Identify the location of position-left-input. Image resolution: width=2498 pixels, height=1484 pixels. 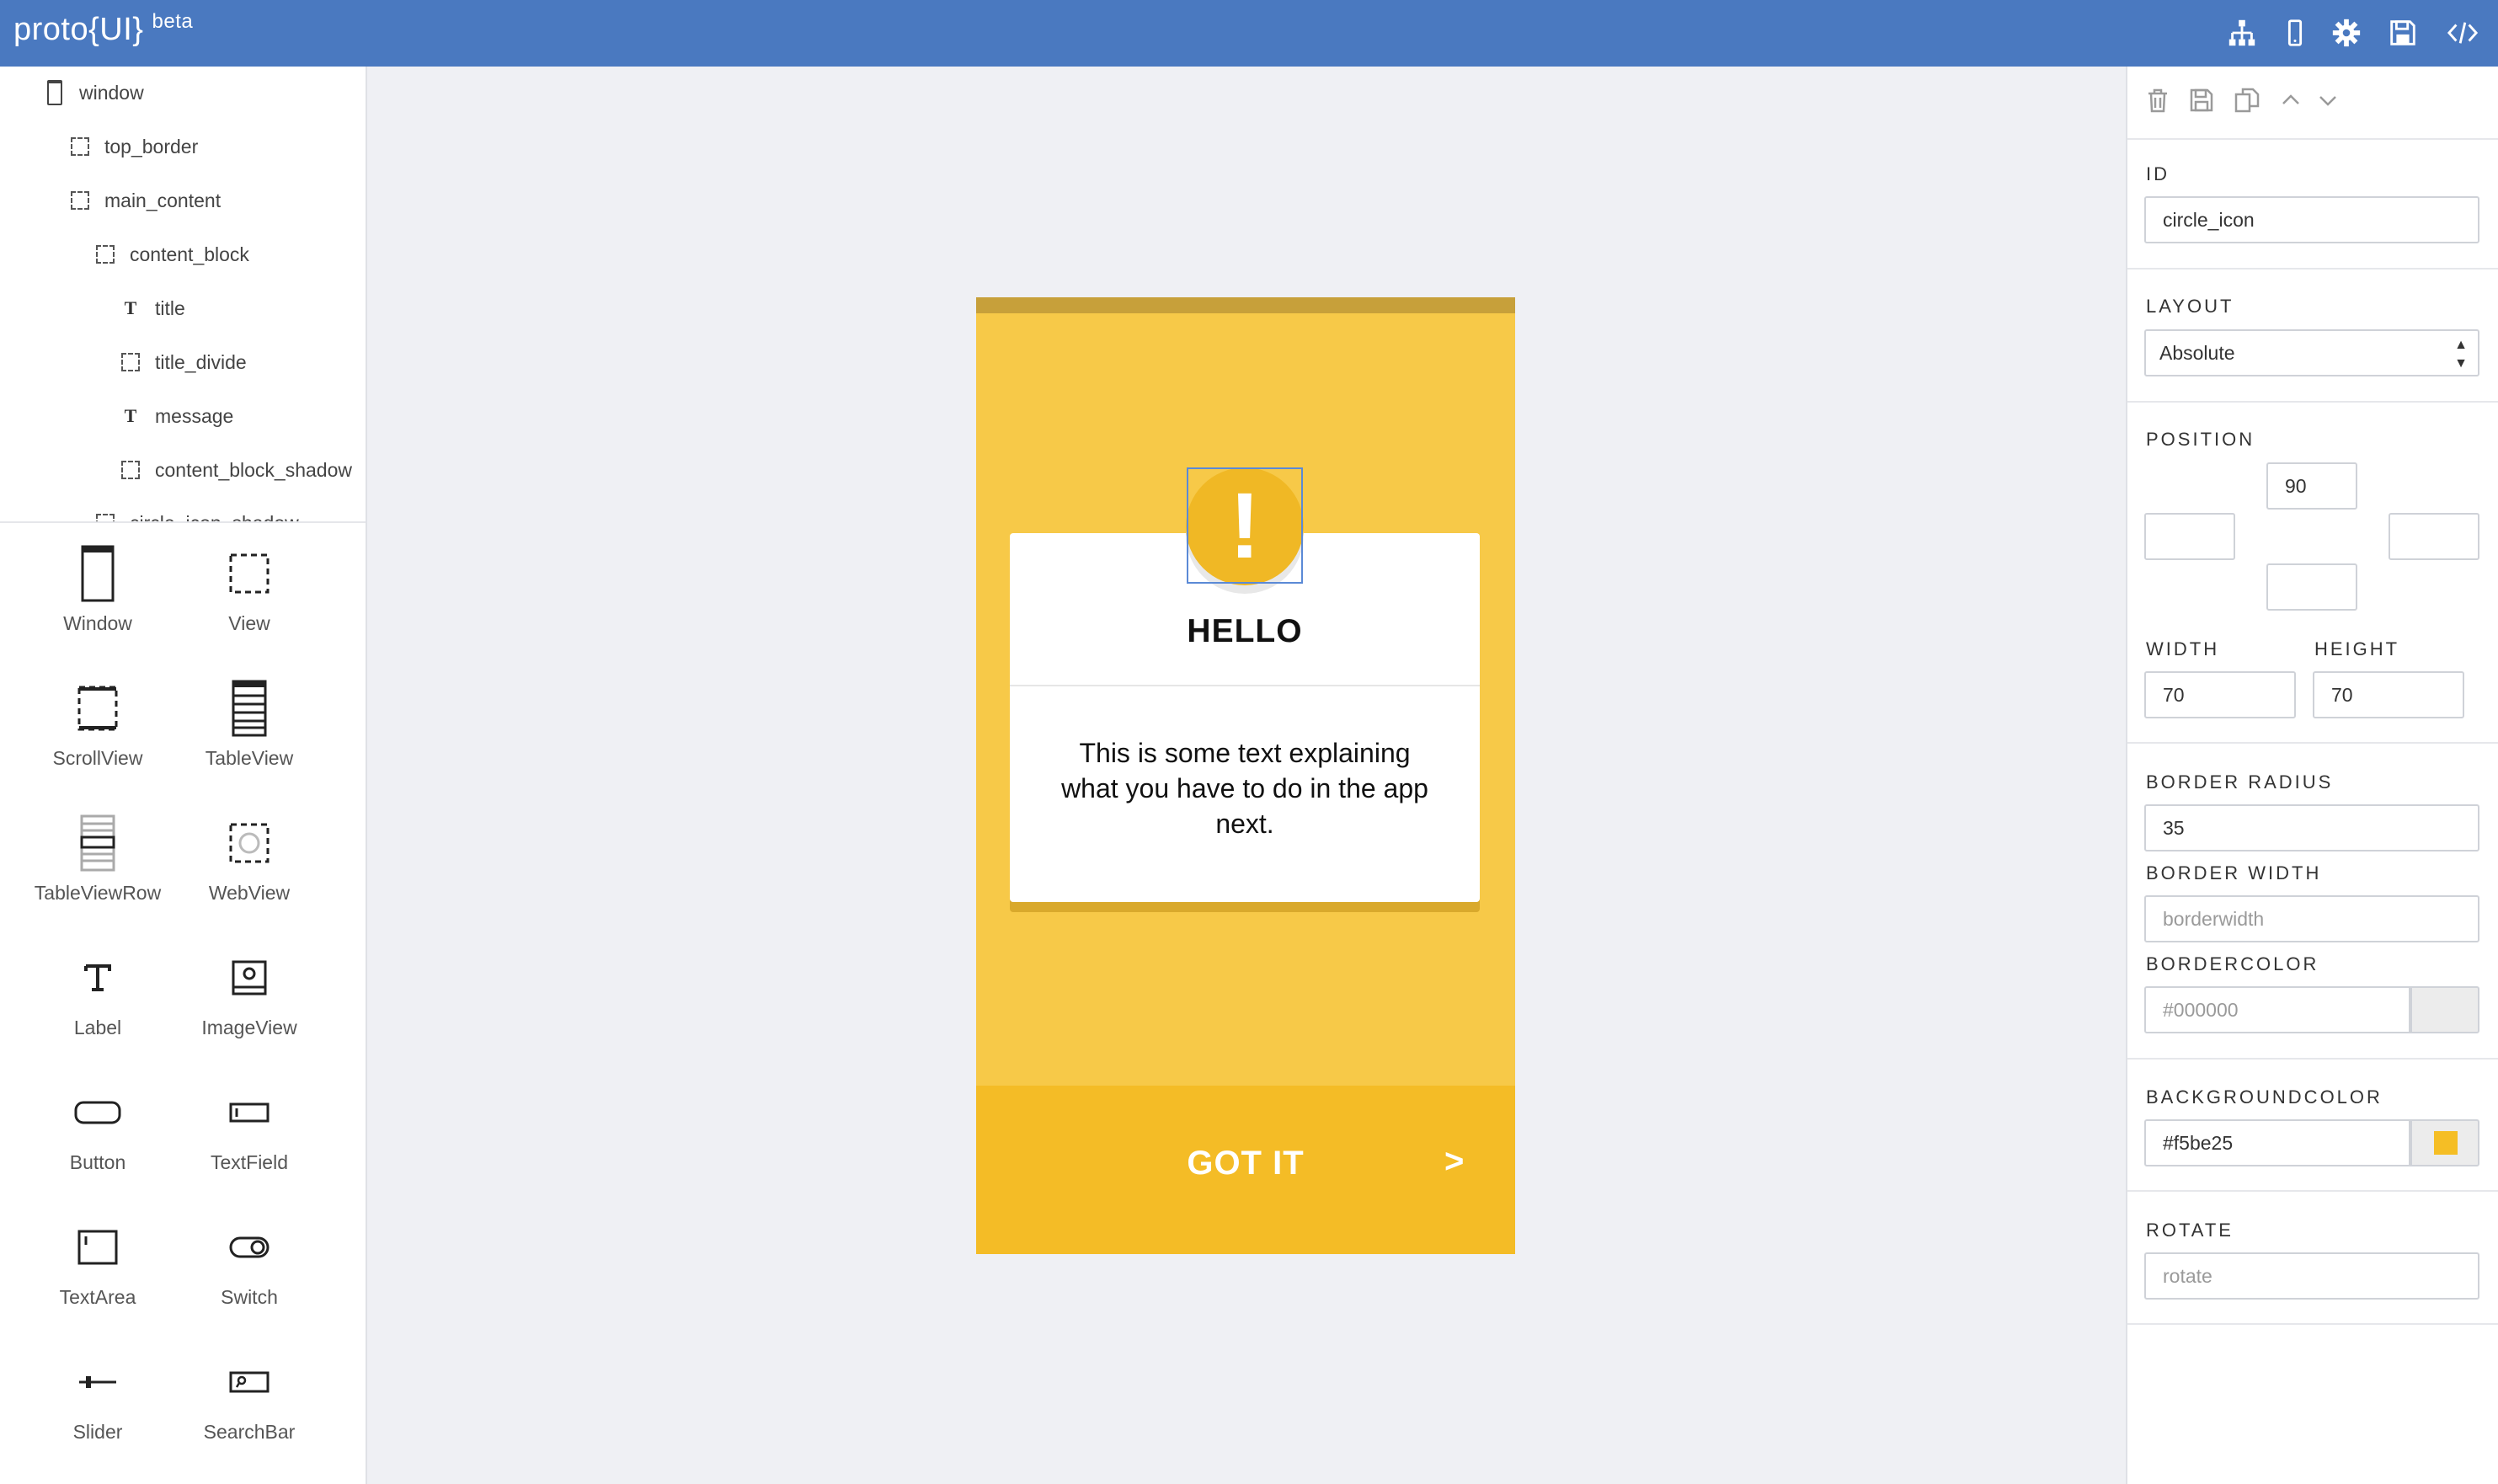
(2189, 537).